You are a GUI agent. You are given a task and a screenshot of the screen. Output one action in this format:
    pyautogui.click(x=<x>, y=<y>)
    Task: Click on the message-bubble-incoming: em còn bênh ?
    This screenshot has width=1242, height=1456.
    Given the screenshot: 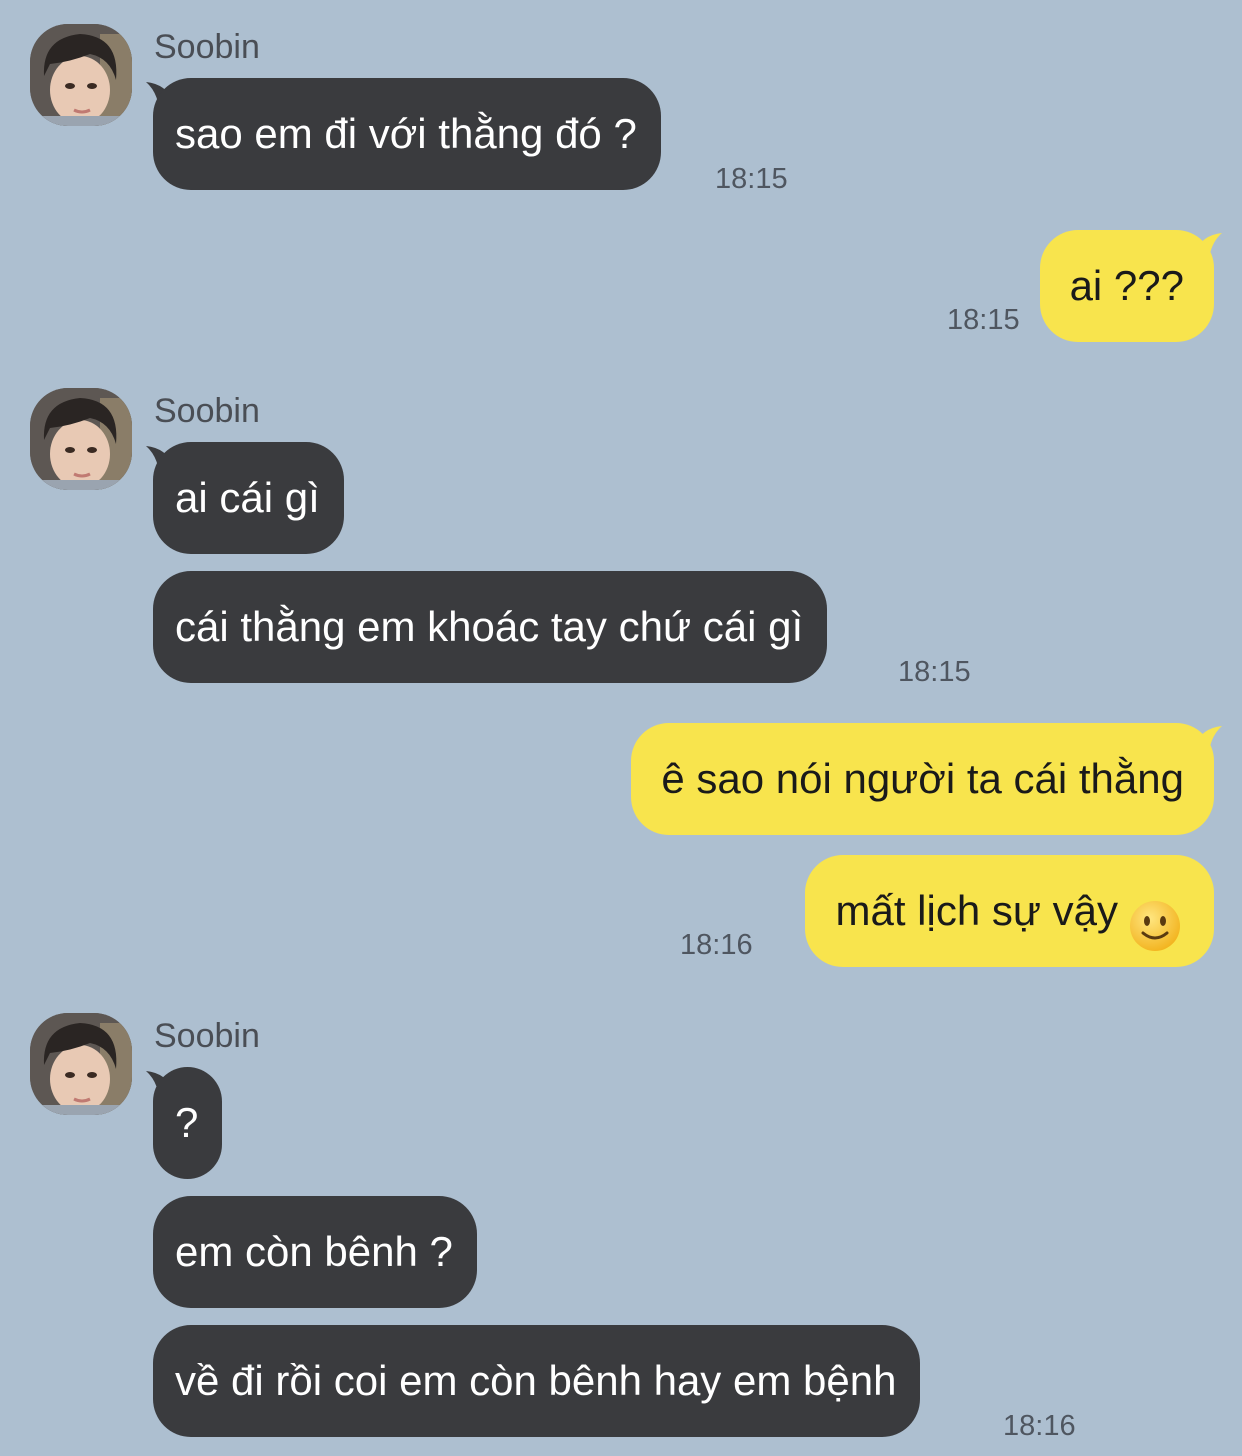 What is the action you would take?
    pyautogui.click(x=315, y=1252)
    